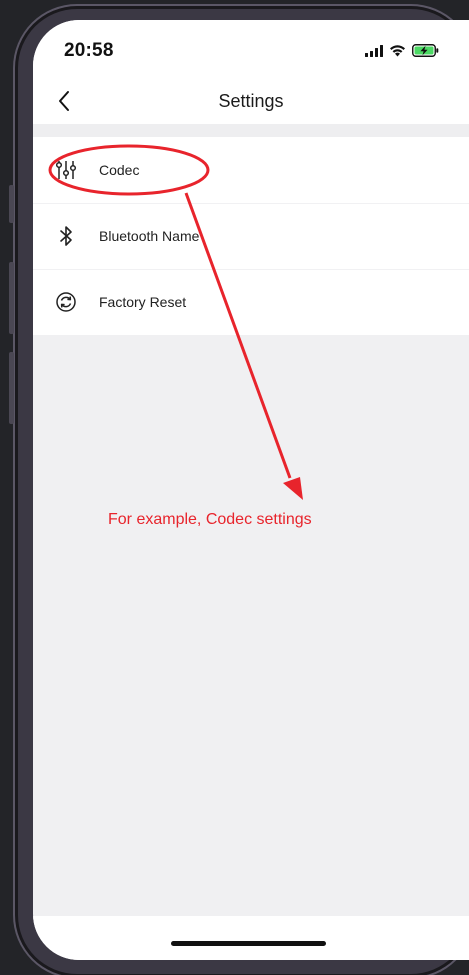 Image resolution: width=469 pixels, height=975 pixels. What do you see at coordinates (251, 51) in the screenshot?
I see `status-bar: 20:58` at bounding box center [251, 51].